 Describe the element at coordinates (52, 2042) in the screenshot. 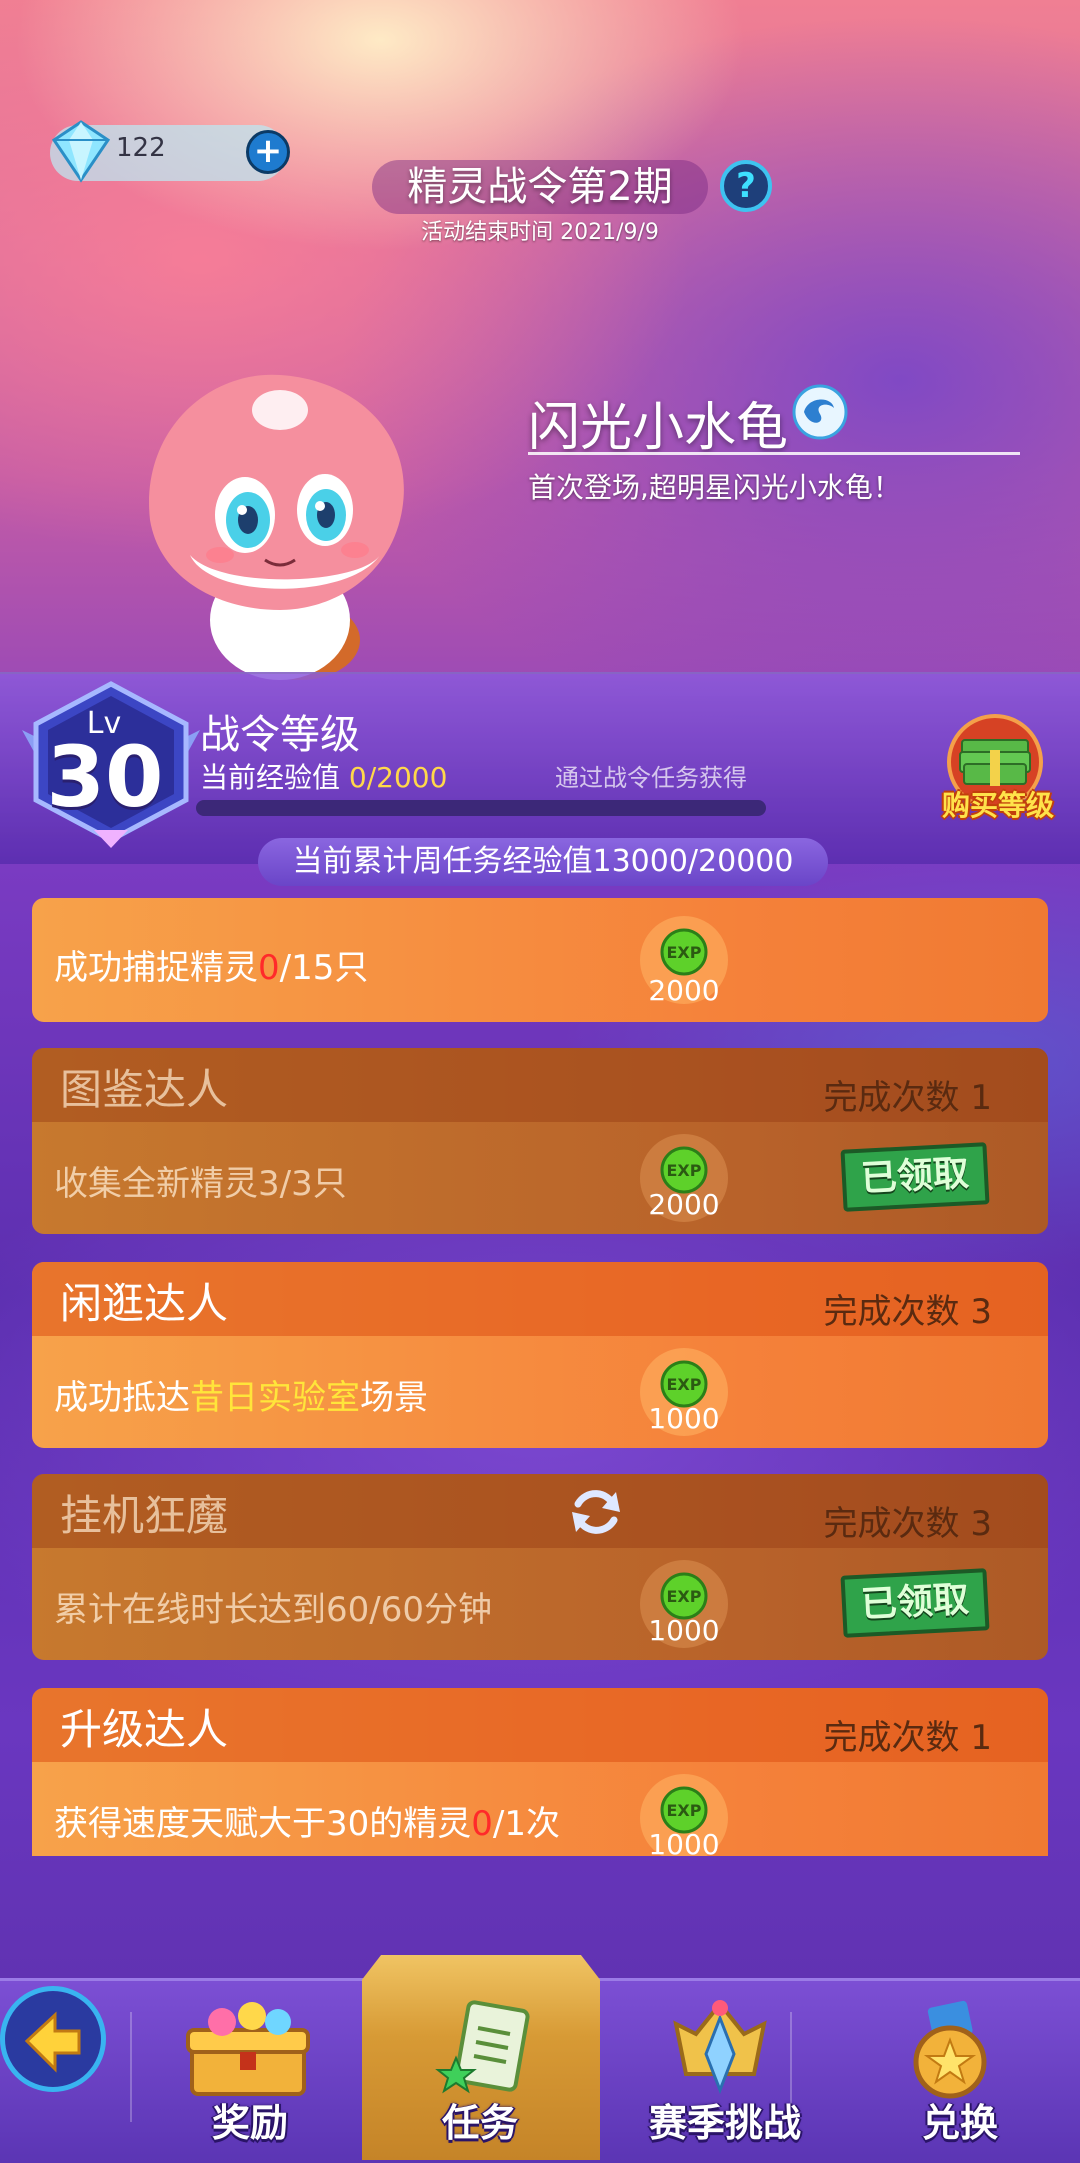

I see `back-arrow-icon` at that location.